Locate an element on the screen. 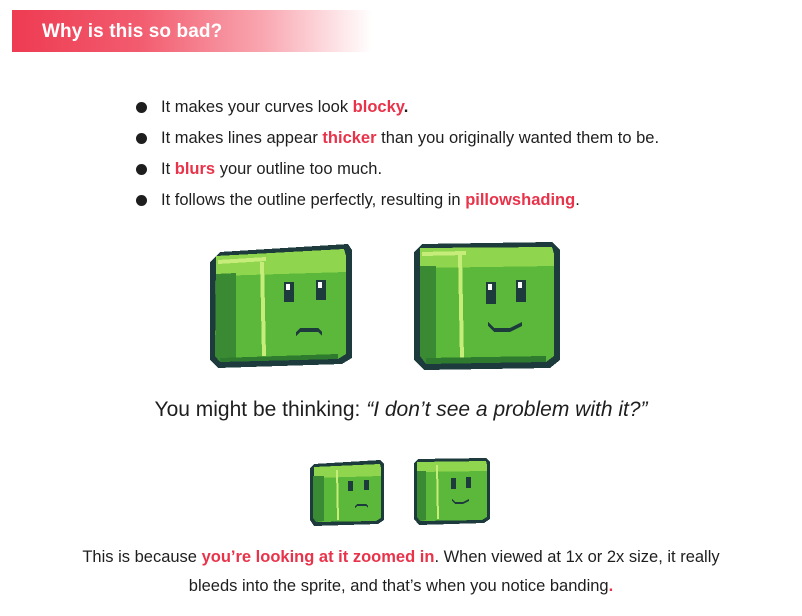  sad-slime-large-image is located at coordinates (281, 306).